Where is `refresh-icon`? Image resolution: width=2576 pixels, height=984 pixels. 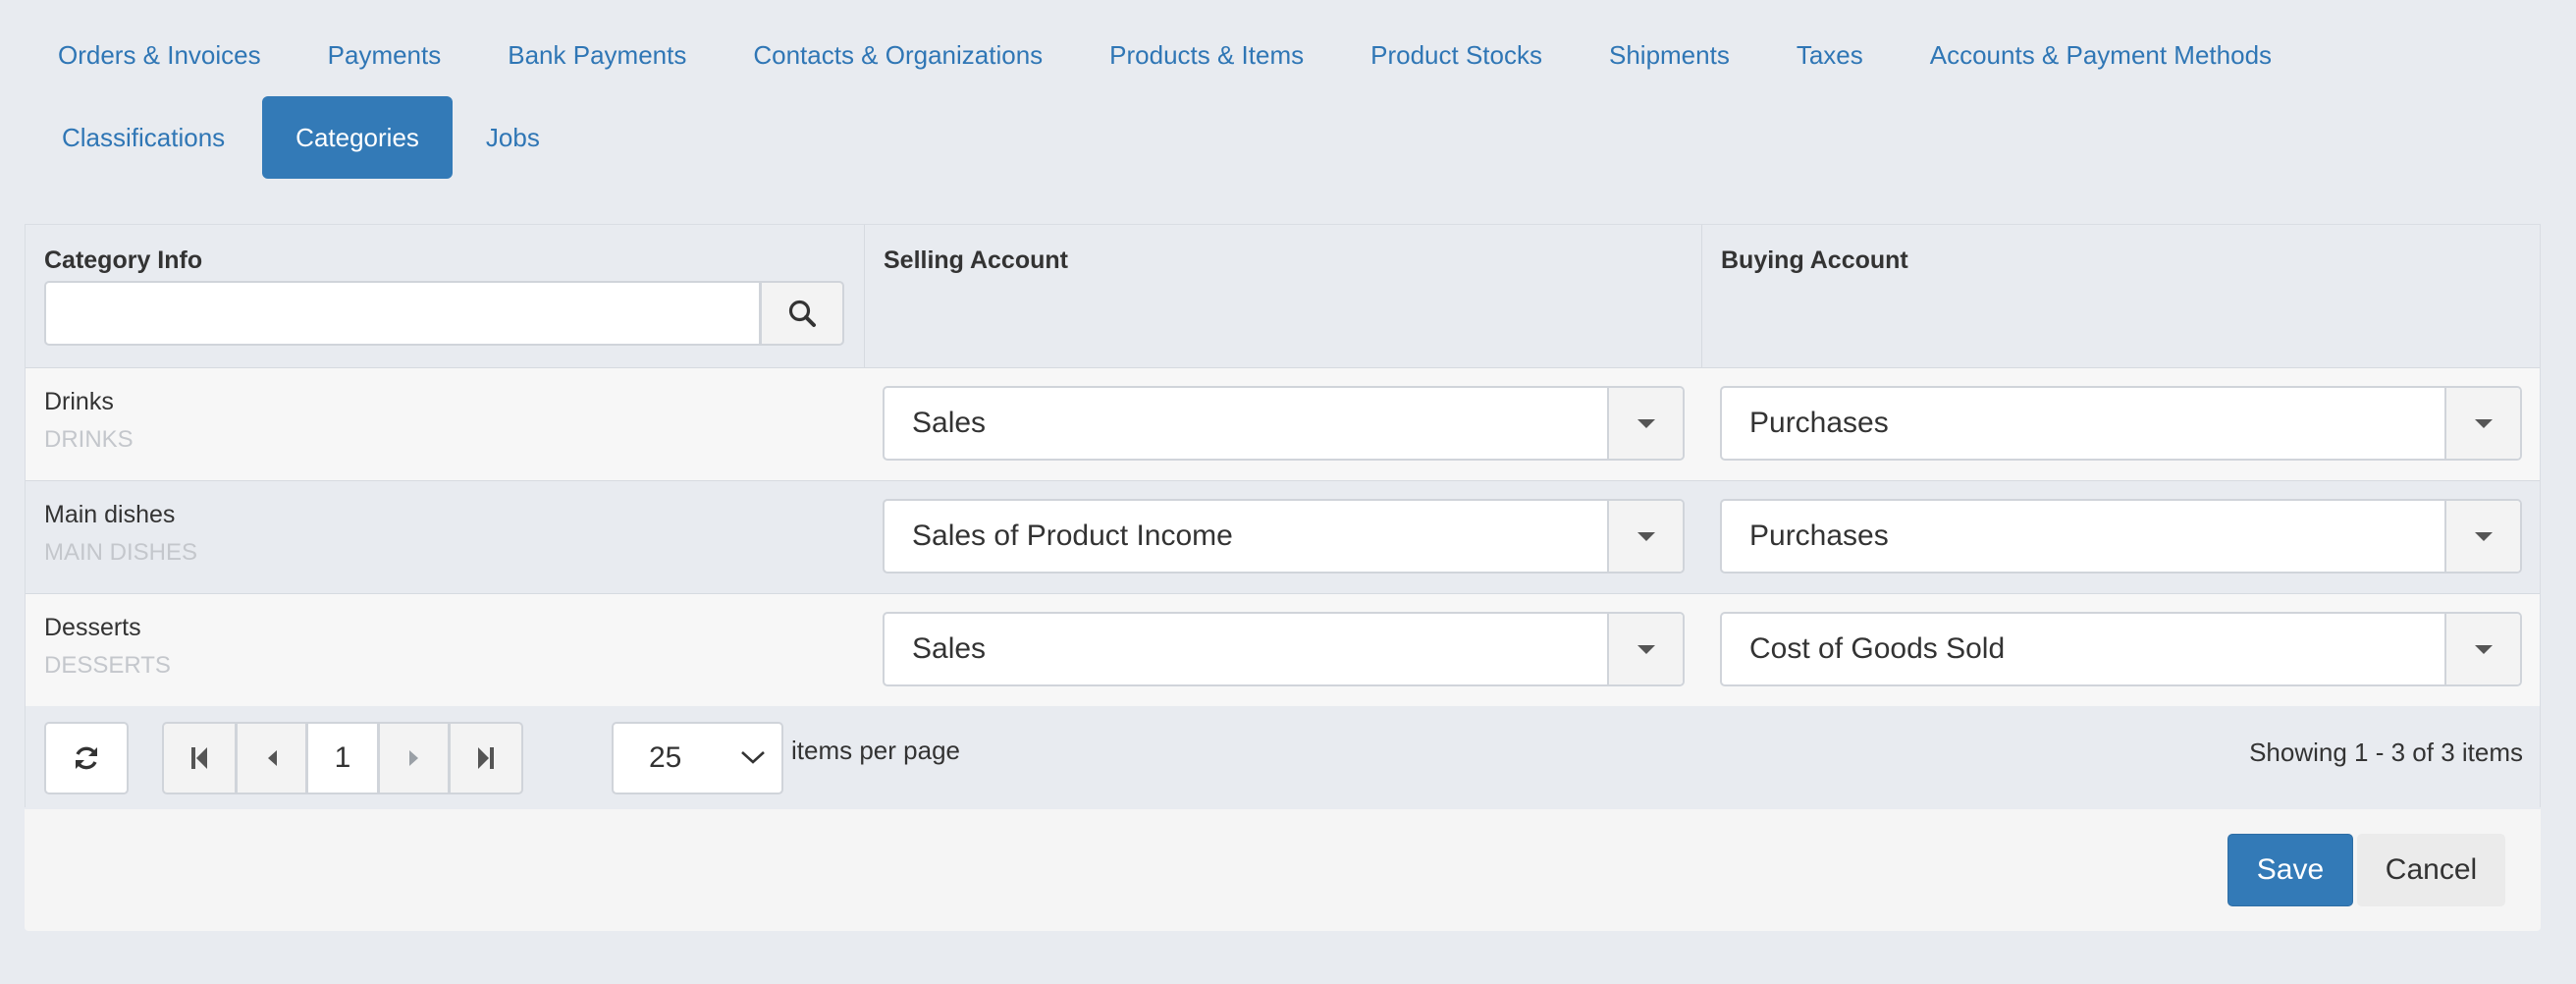
refresh-icon is located at coordinates (86, 758).